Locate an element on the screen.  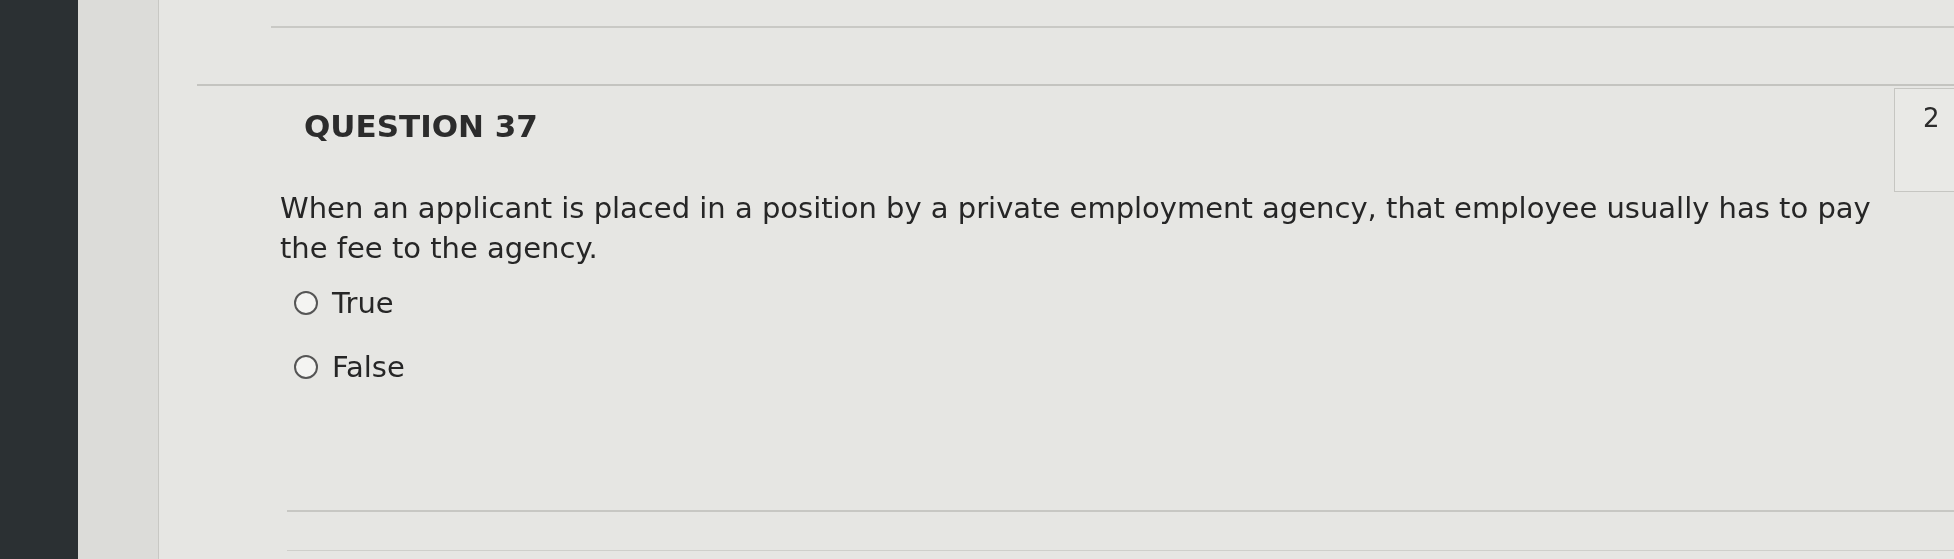
question-text: When an applicant is placed in a position by a private employment agency, that employee usually has to pay the fee to the agency. is located at coordinates (1076, 228).